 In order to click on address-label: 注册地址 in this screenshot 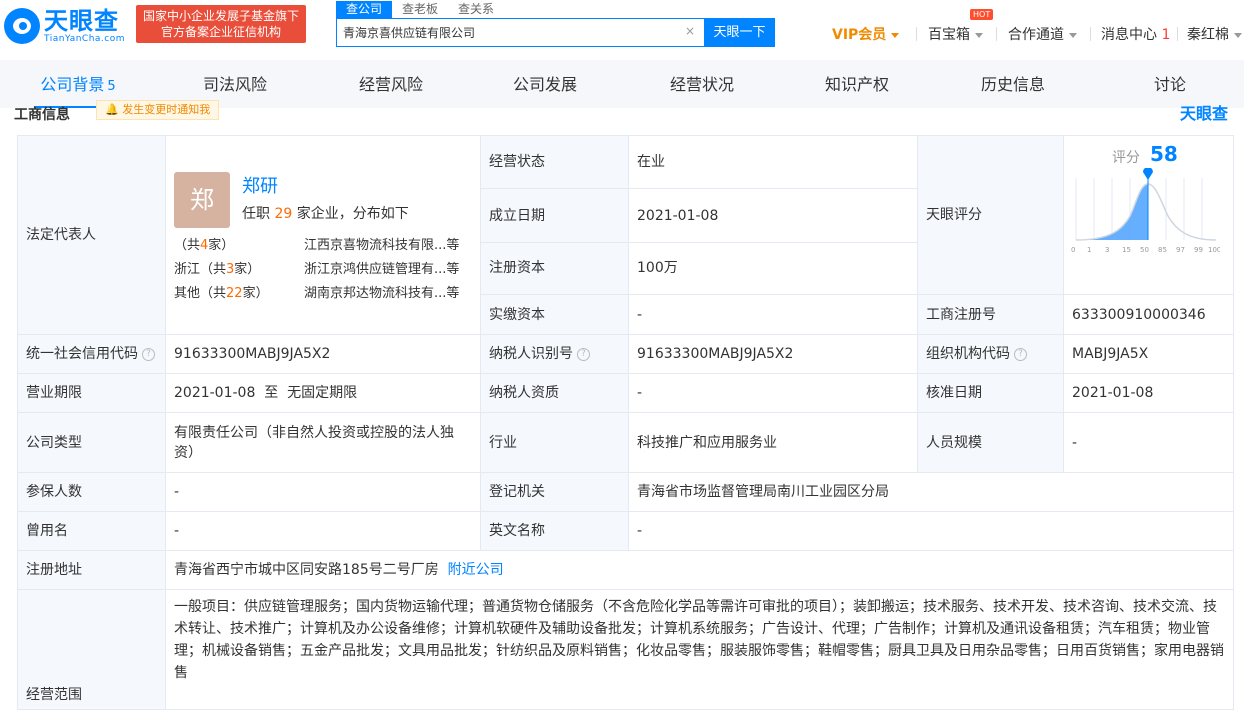, I will do `click(91, 570)`.